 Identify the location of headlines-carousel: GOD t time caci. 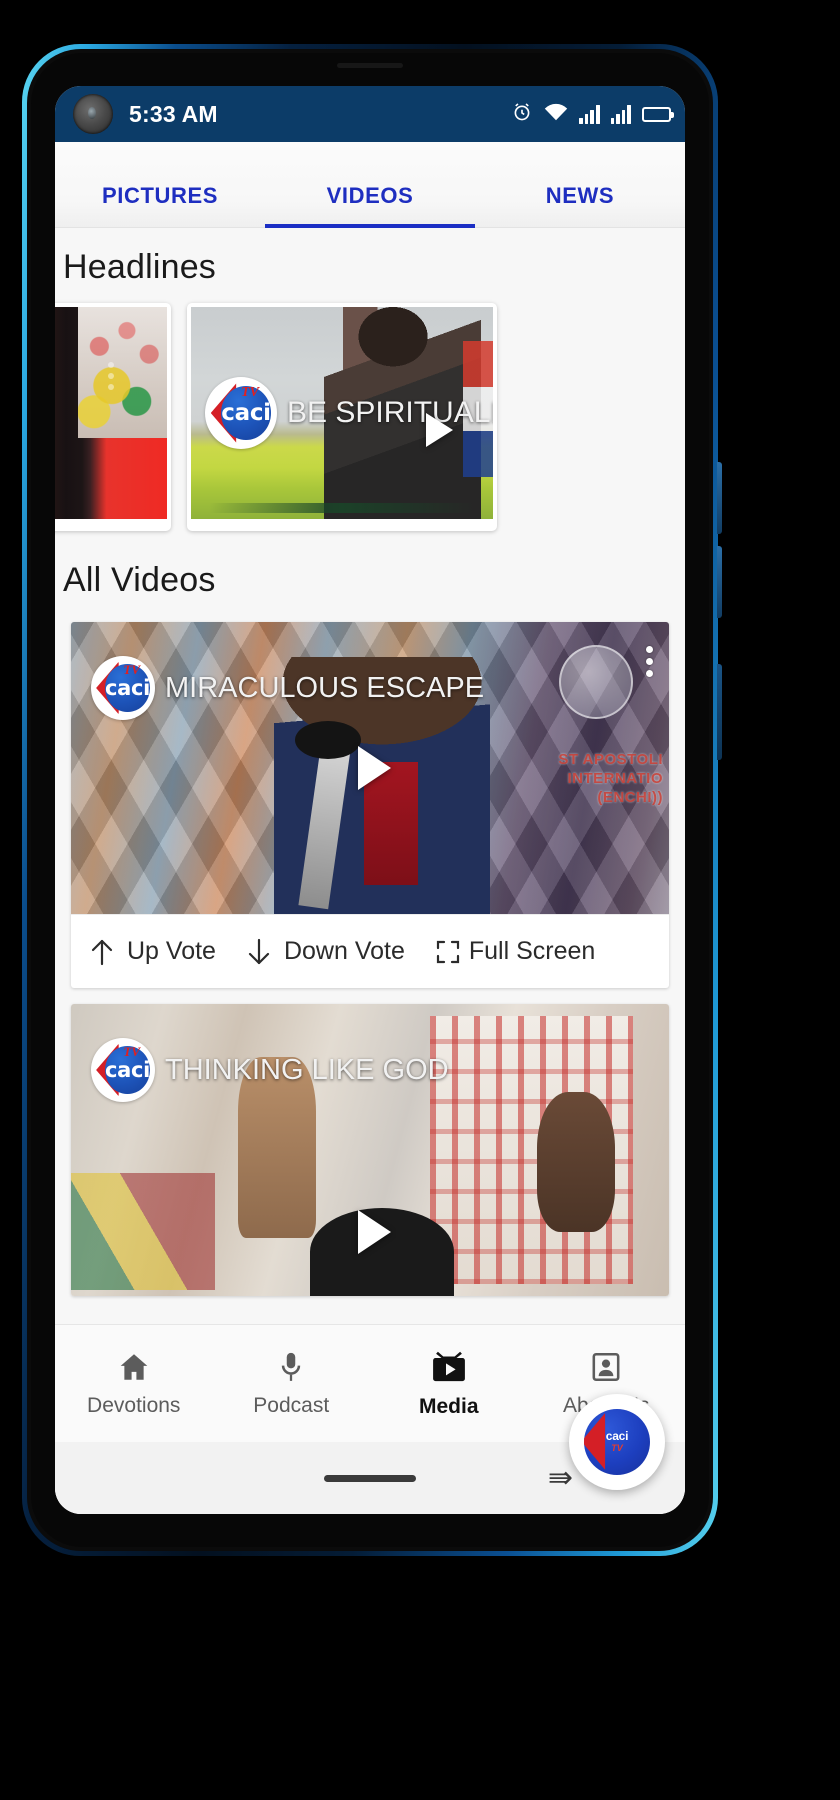
(370, 417).